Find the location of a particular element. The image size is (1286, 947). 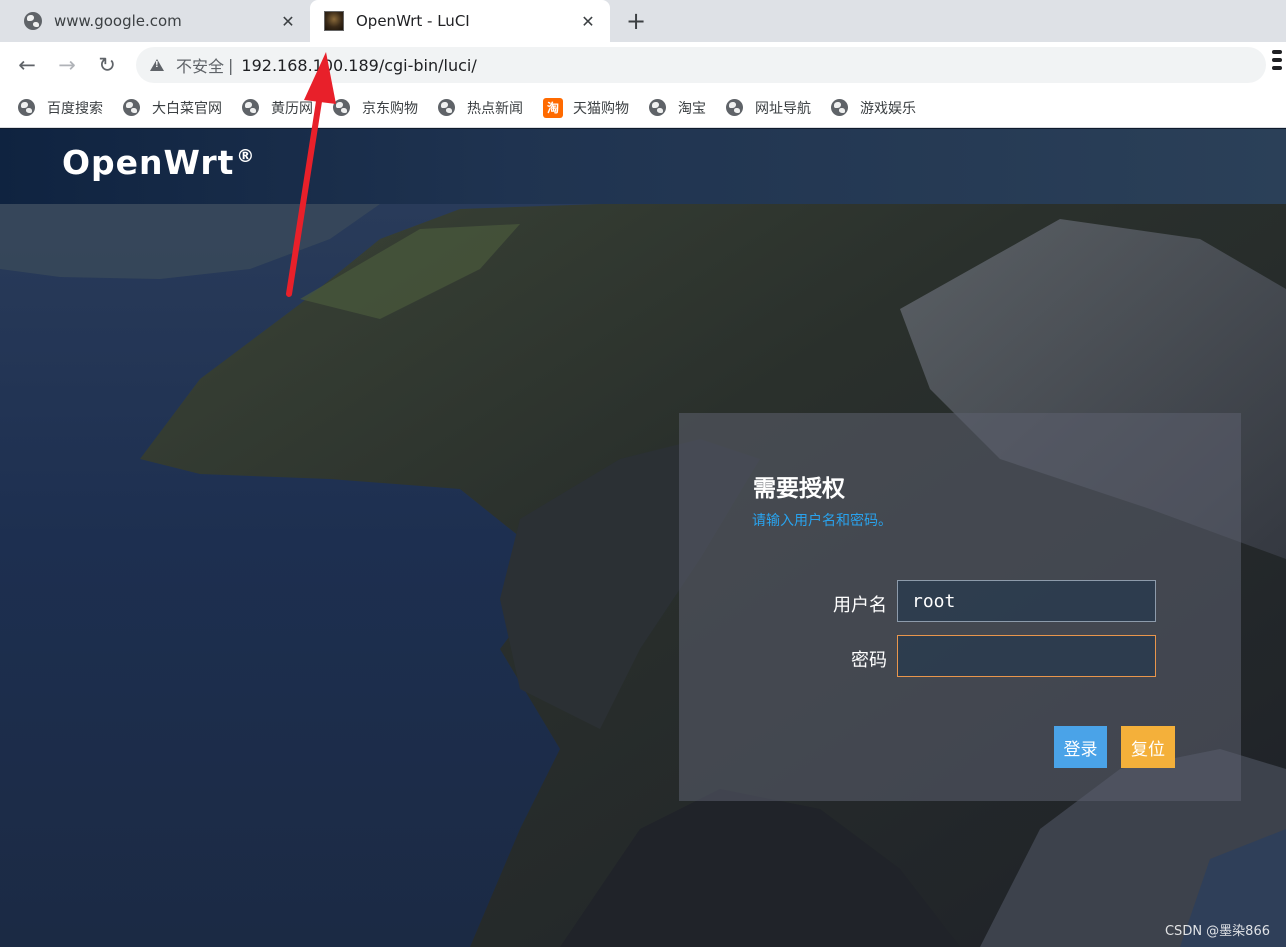

tab-title: OpenWrt - LuCI is located at coordinates (413, 21).